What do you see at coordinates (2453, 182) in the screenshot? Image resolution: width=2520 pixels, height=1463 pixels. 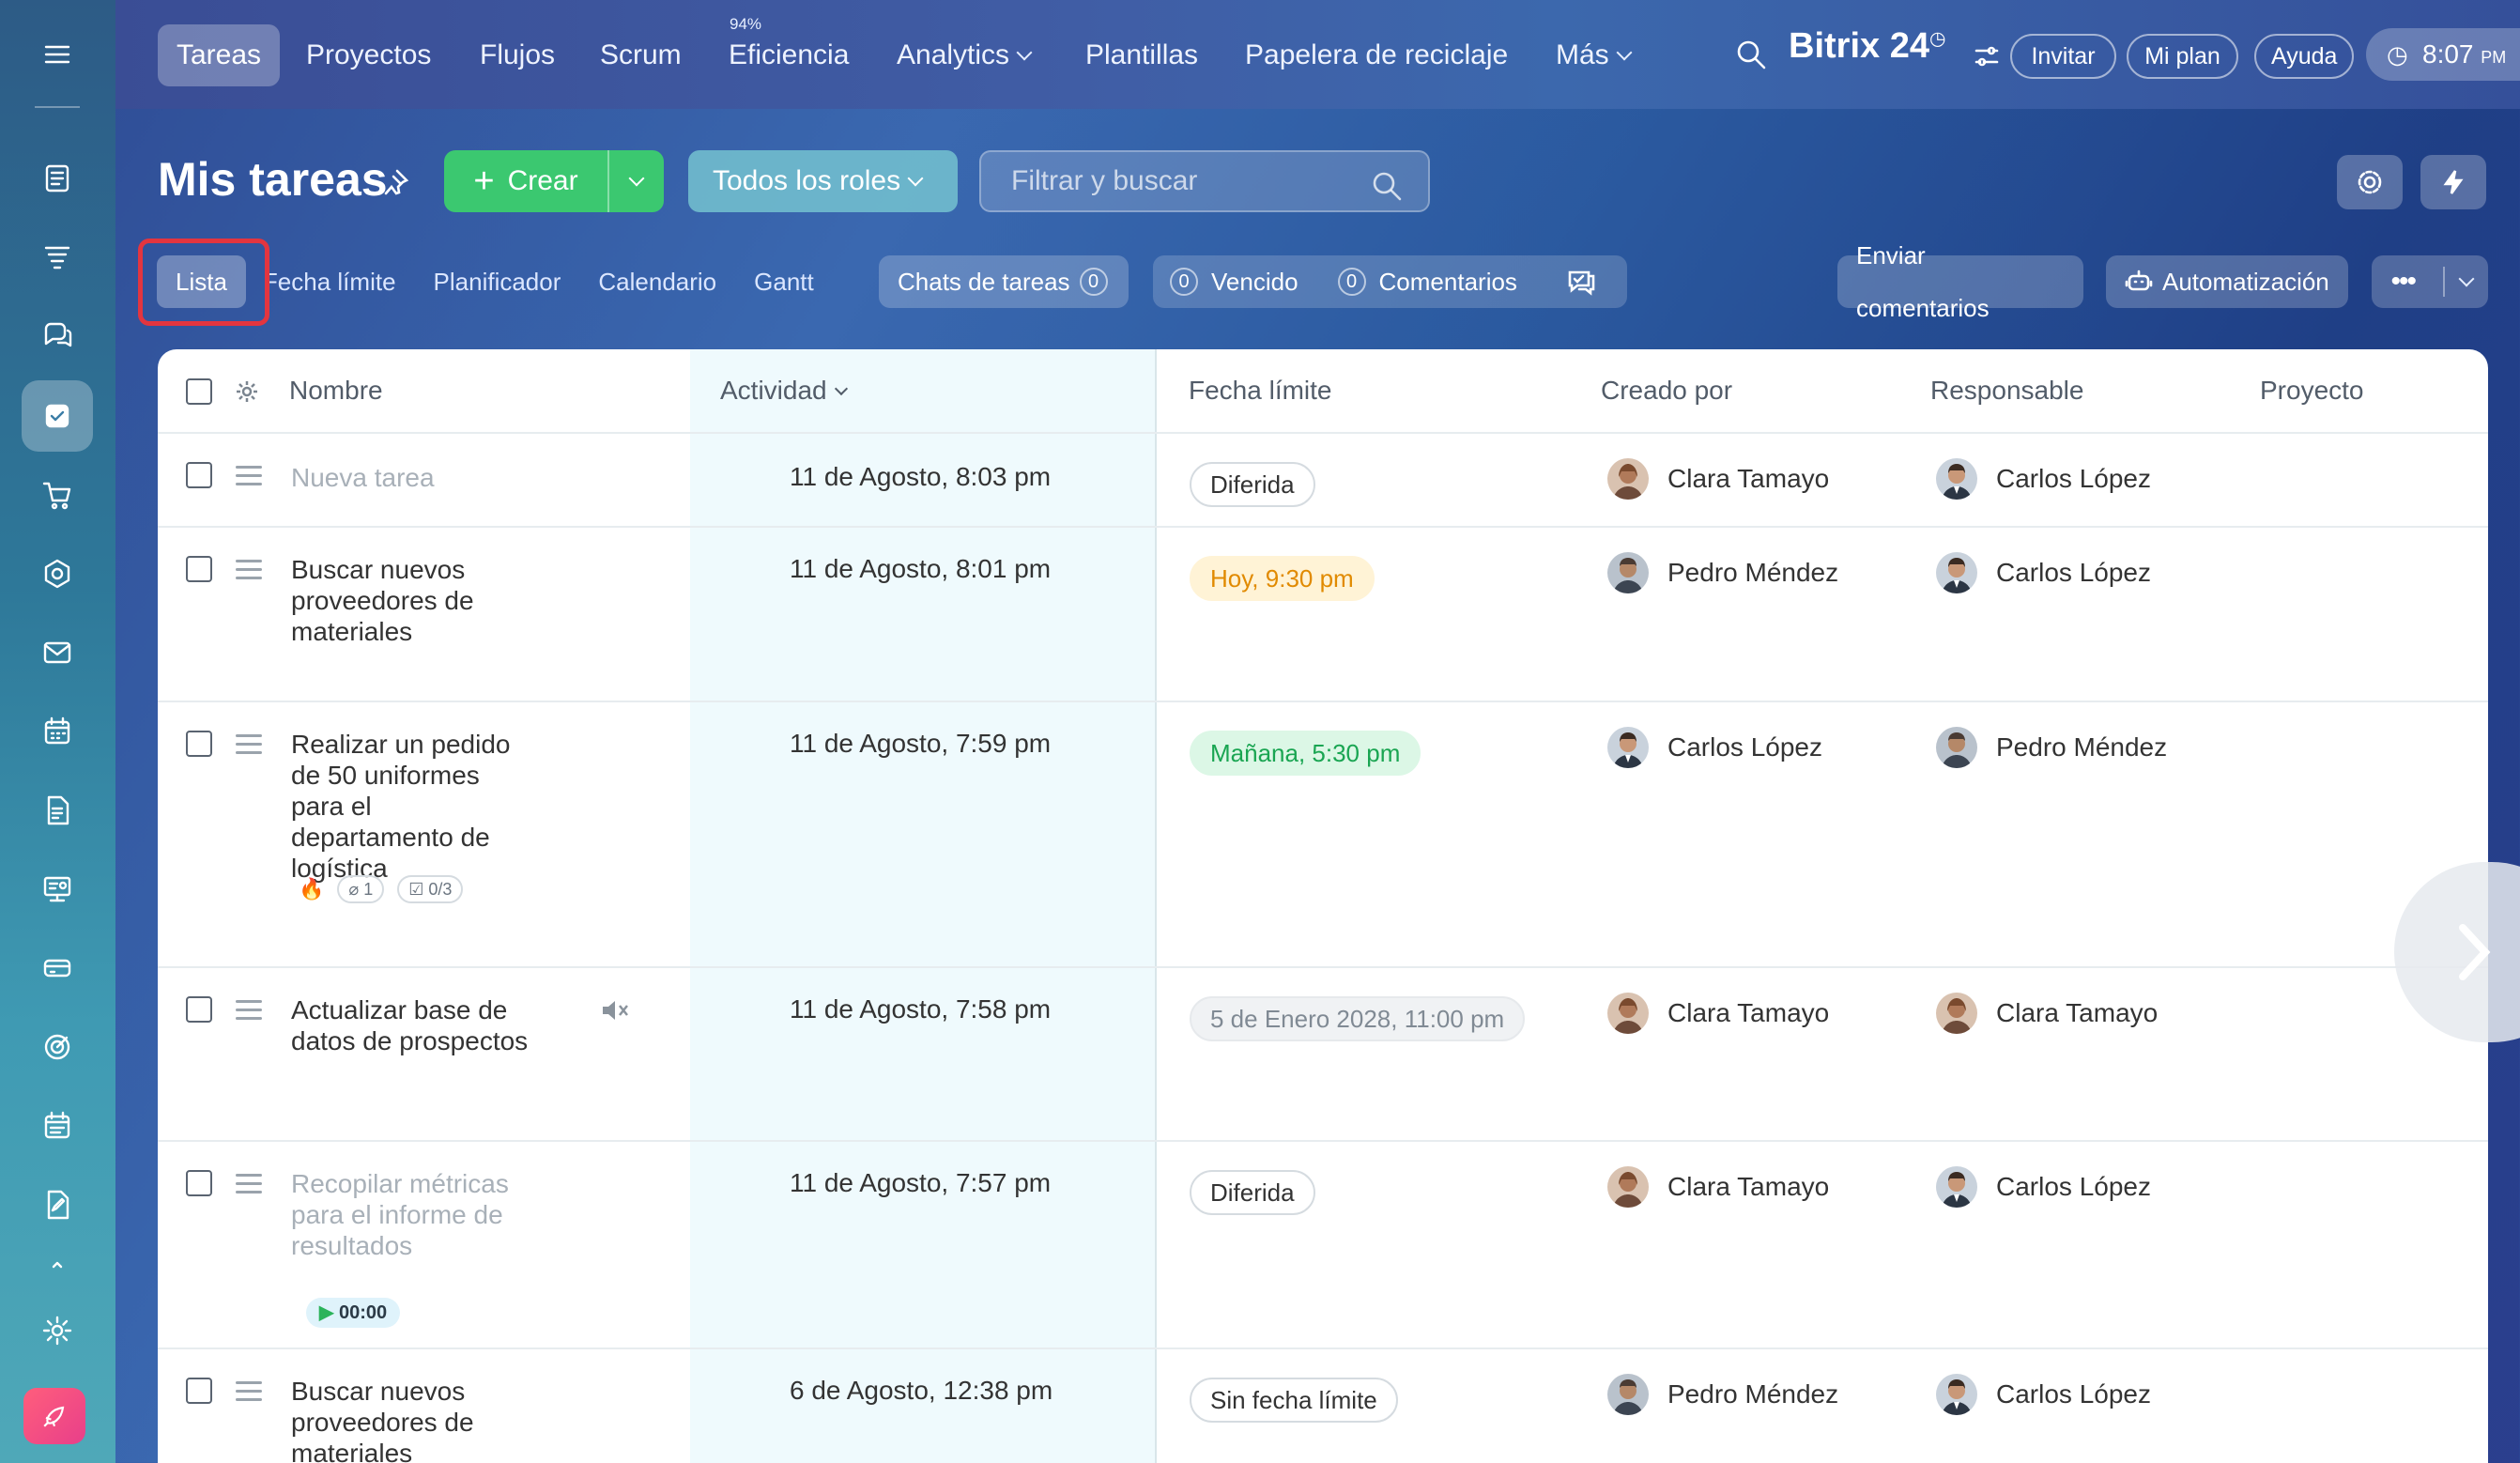 I see `lightning-button` at bounding box center [2453, 182].